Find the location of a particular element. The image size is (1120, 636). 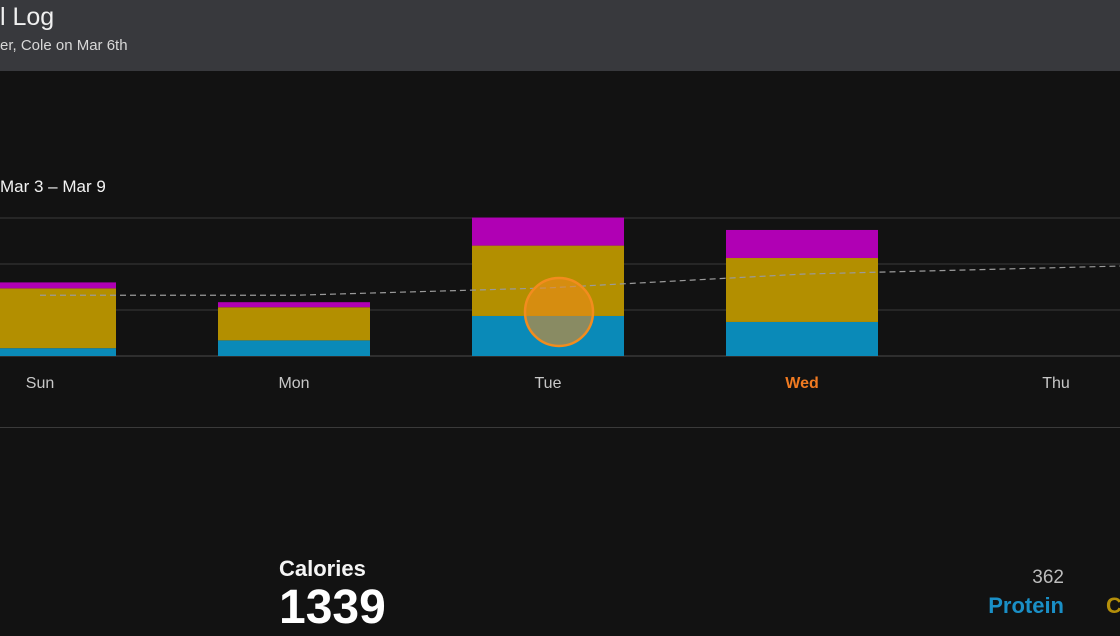

protein-label: Protein is located at coordinates (1026, 606).